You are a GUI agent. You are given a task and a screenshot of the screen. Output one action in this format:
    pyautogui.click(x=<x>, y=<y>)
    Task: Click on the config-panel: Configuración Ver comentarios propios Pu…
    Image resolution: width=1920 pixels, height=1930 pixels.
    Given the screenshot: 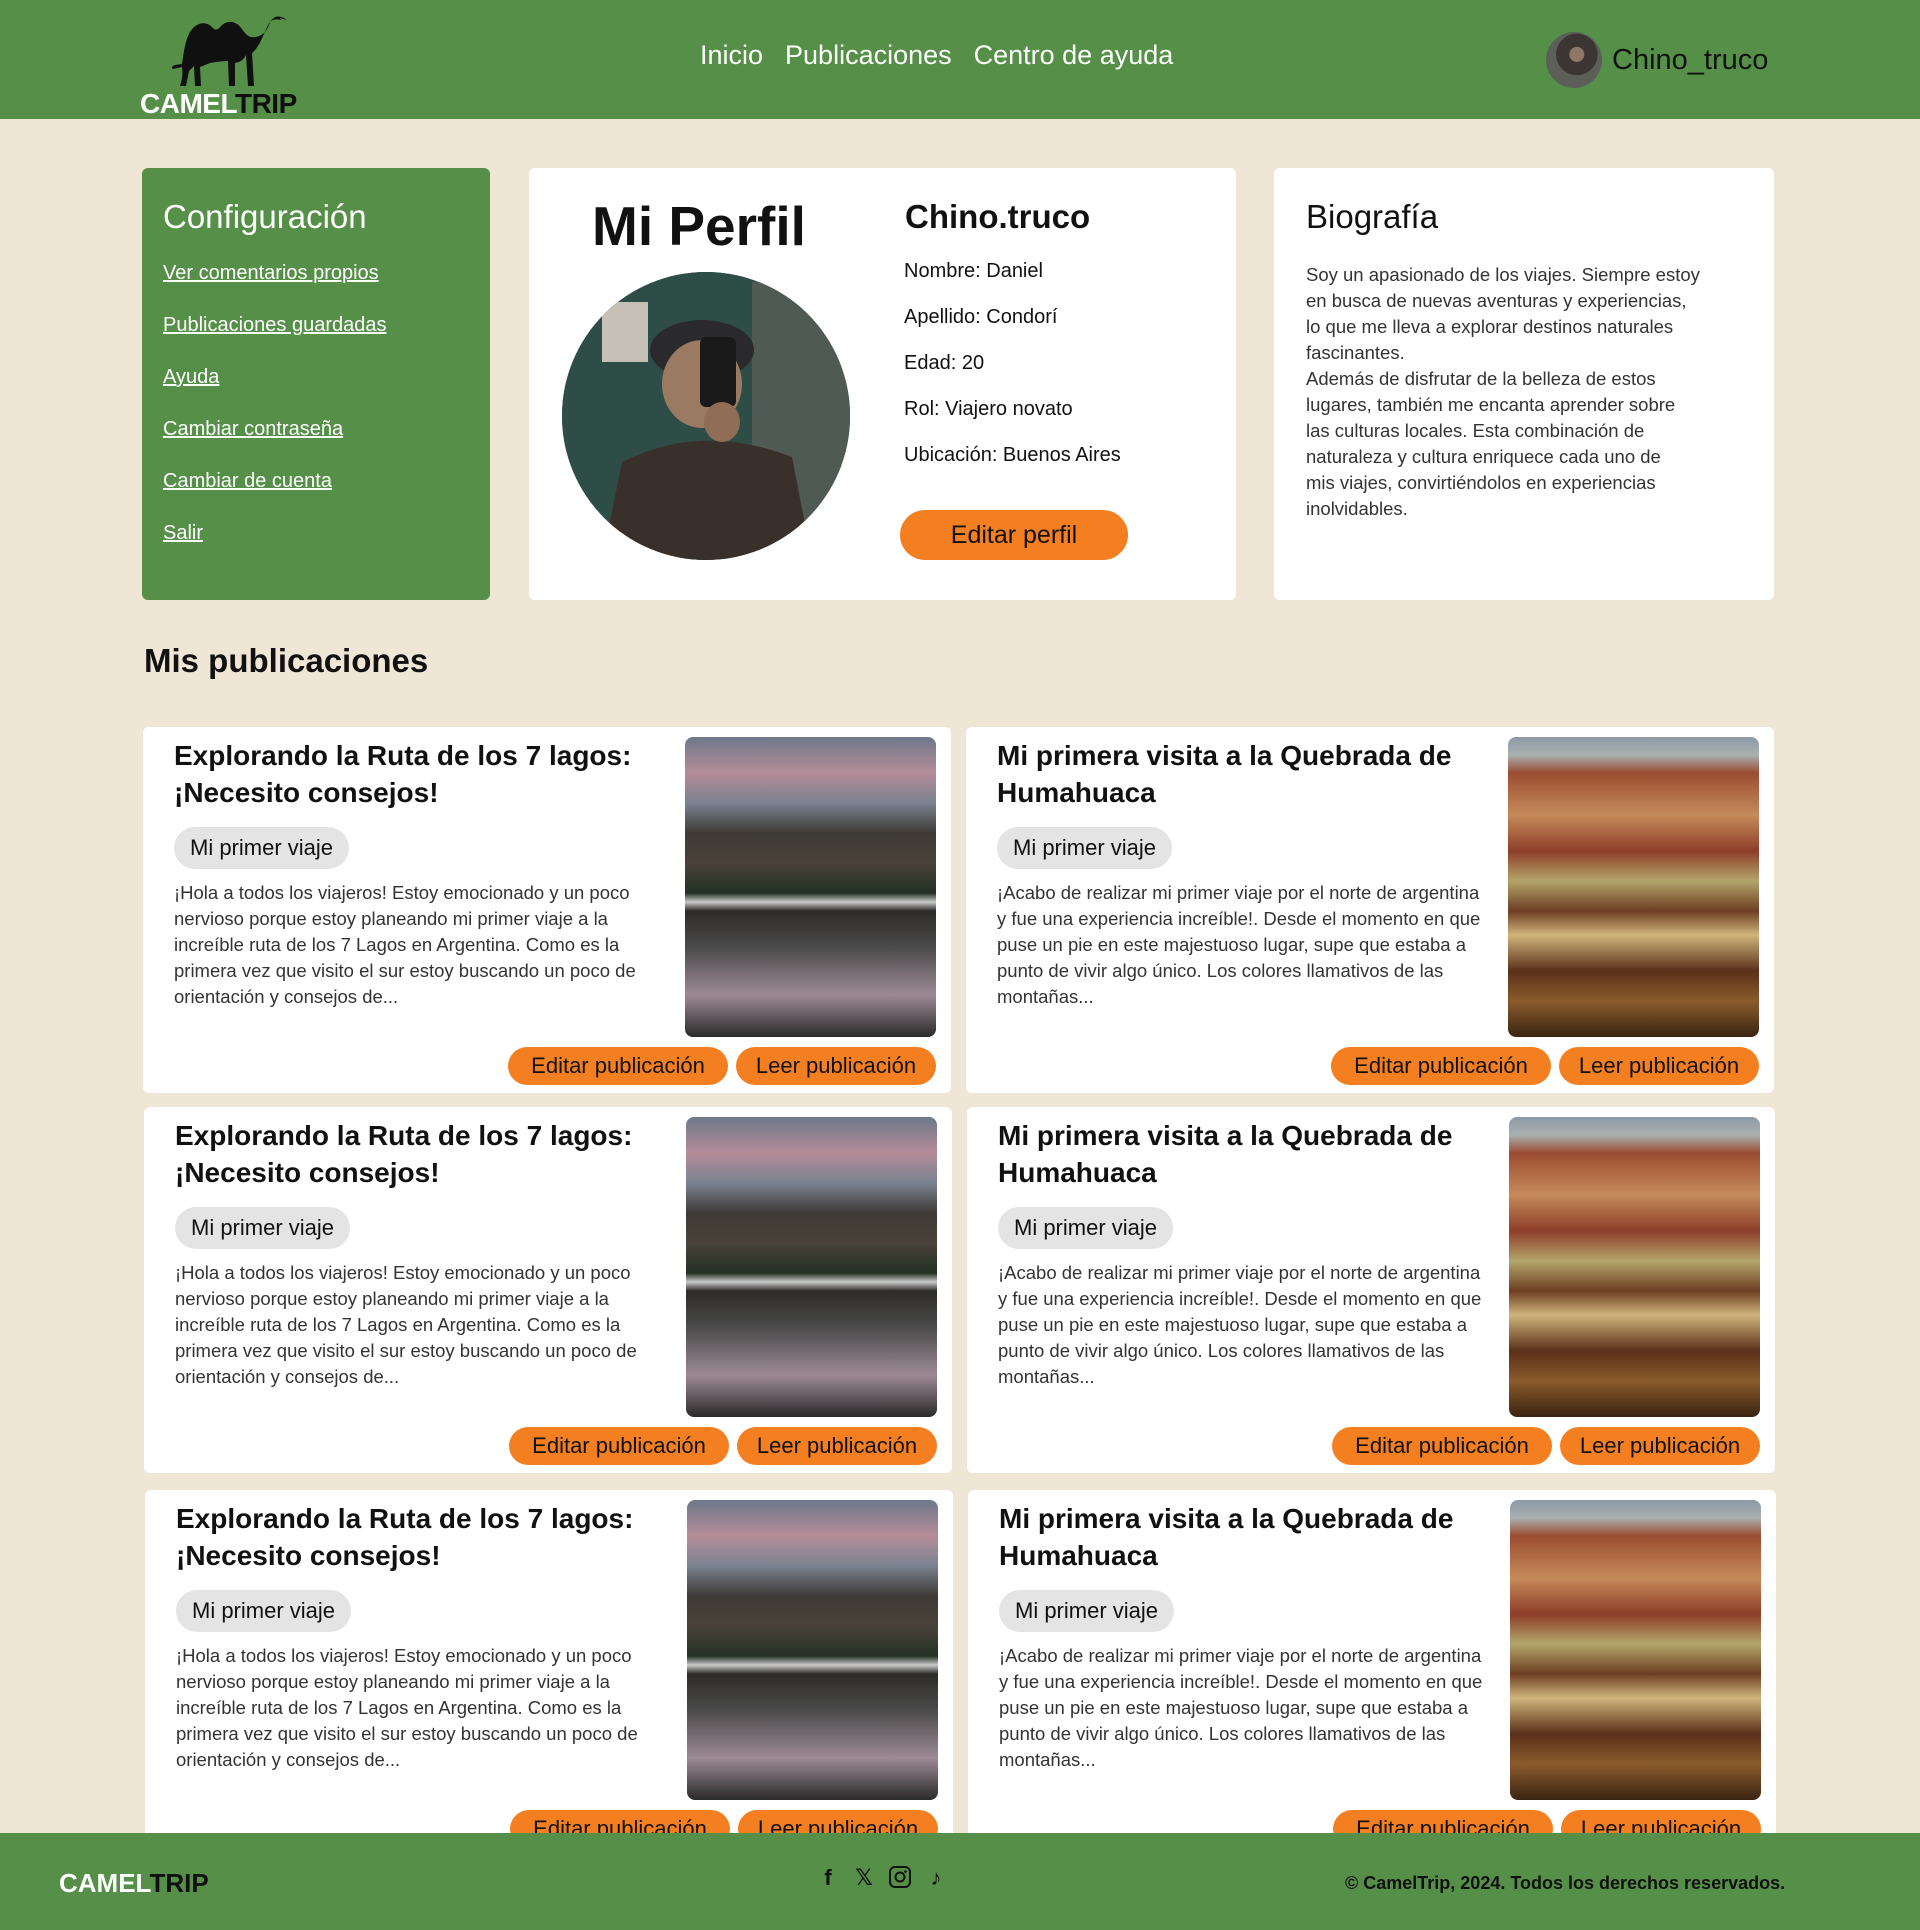 What is the action you would take?
    pyautogui.click(x=316, y=384)
    